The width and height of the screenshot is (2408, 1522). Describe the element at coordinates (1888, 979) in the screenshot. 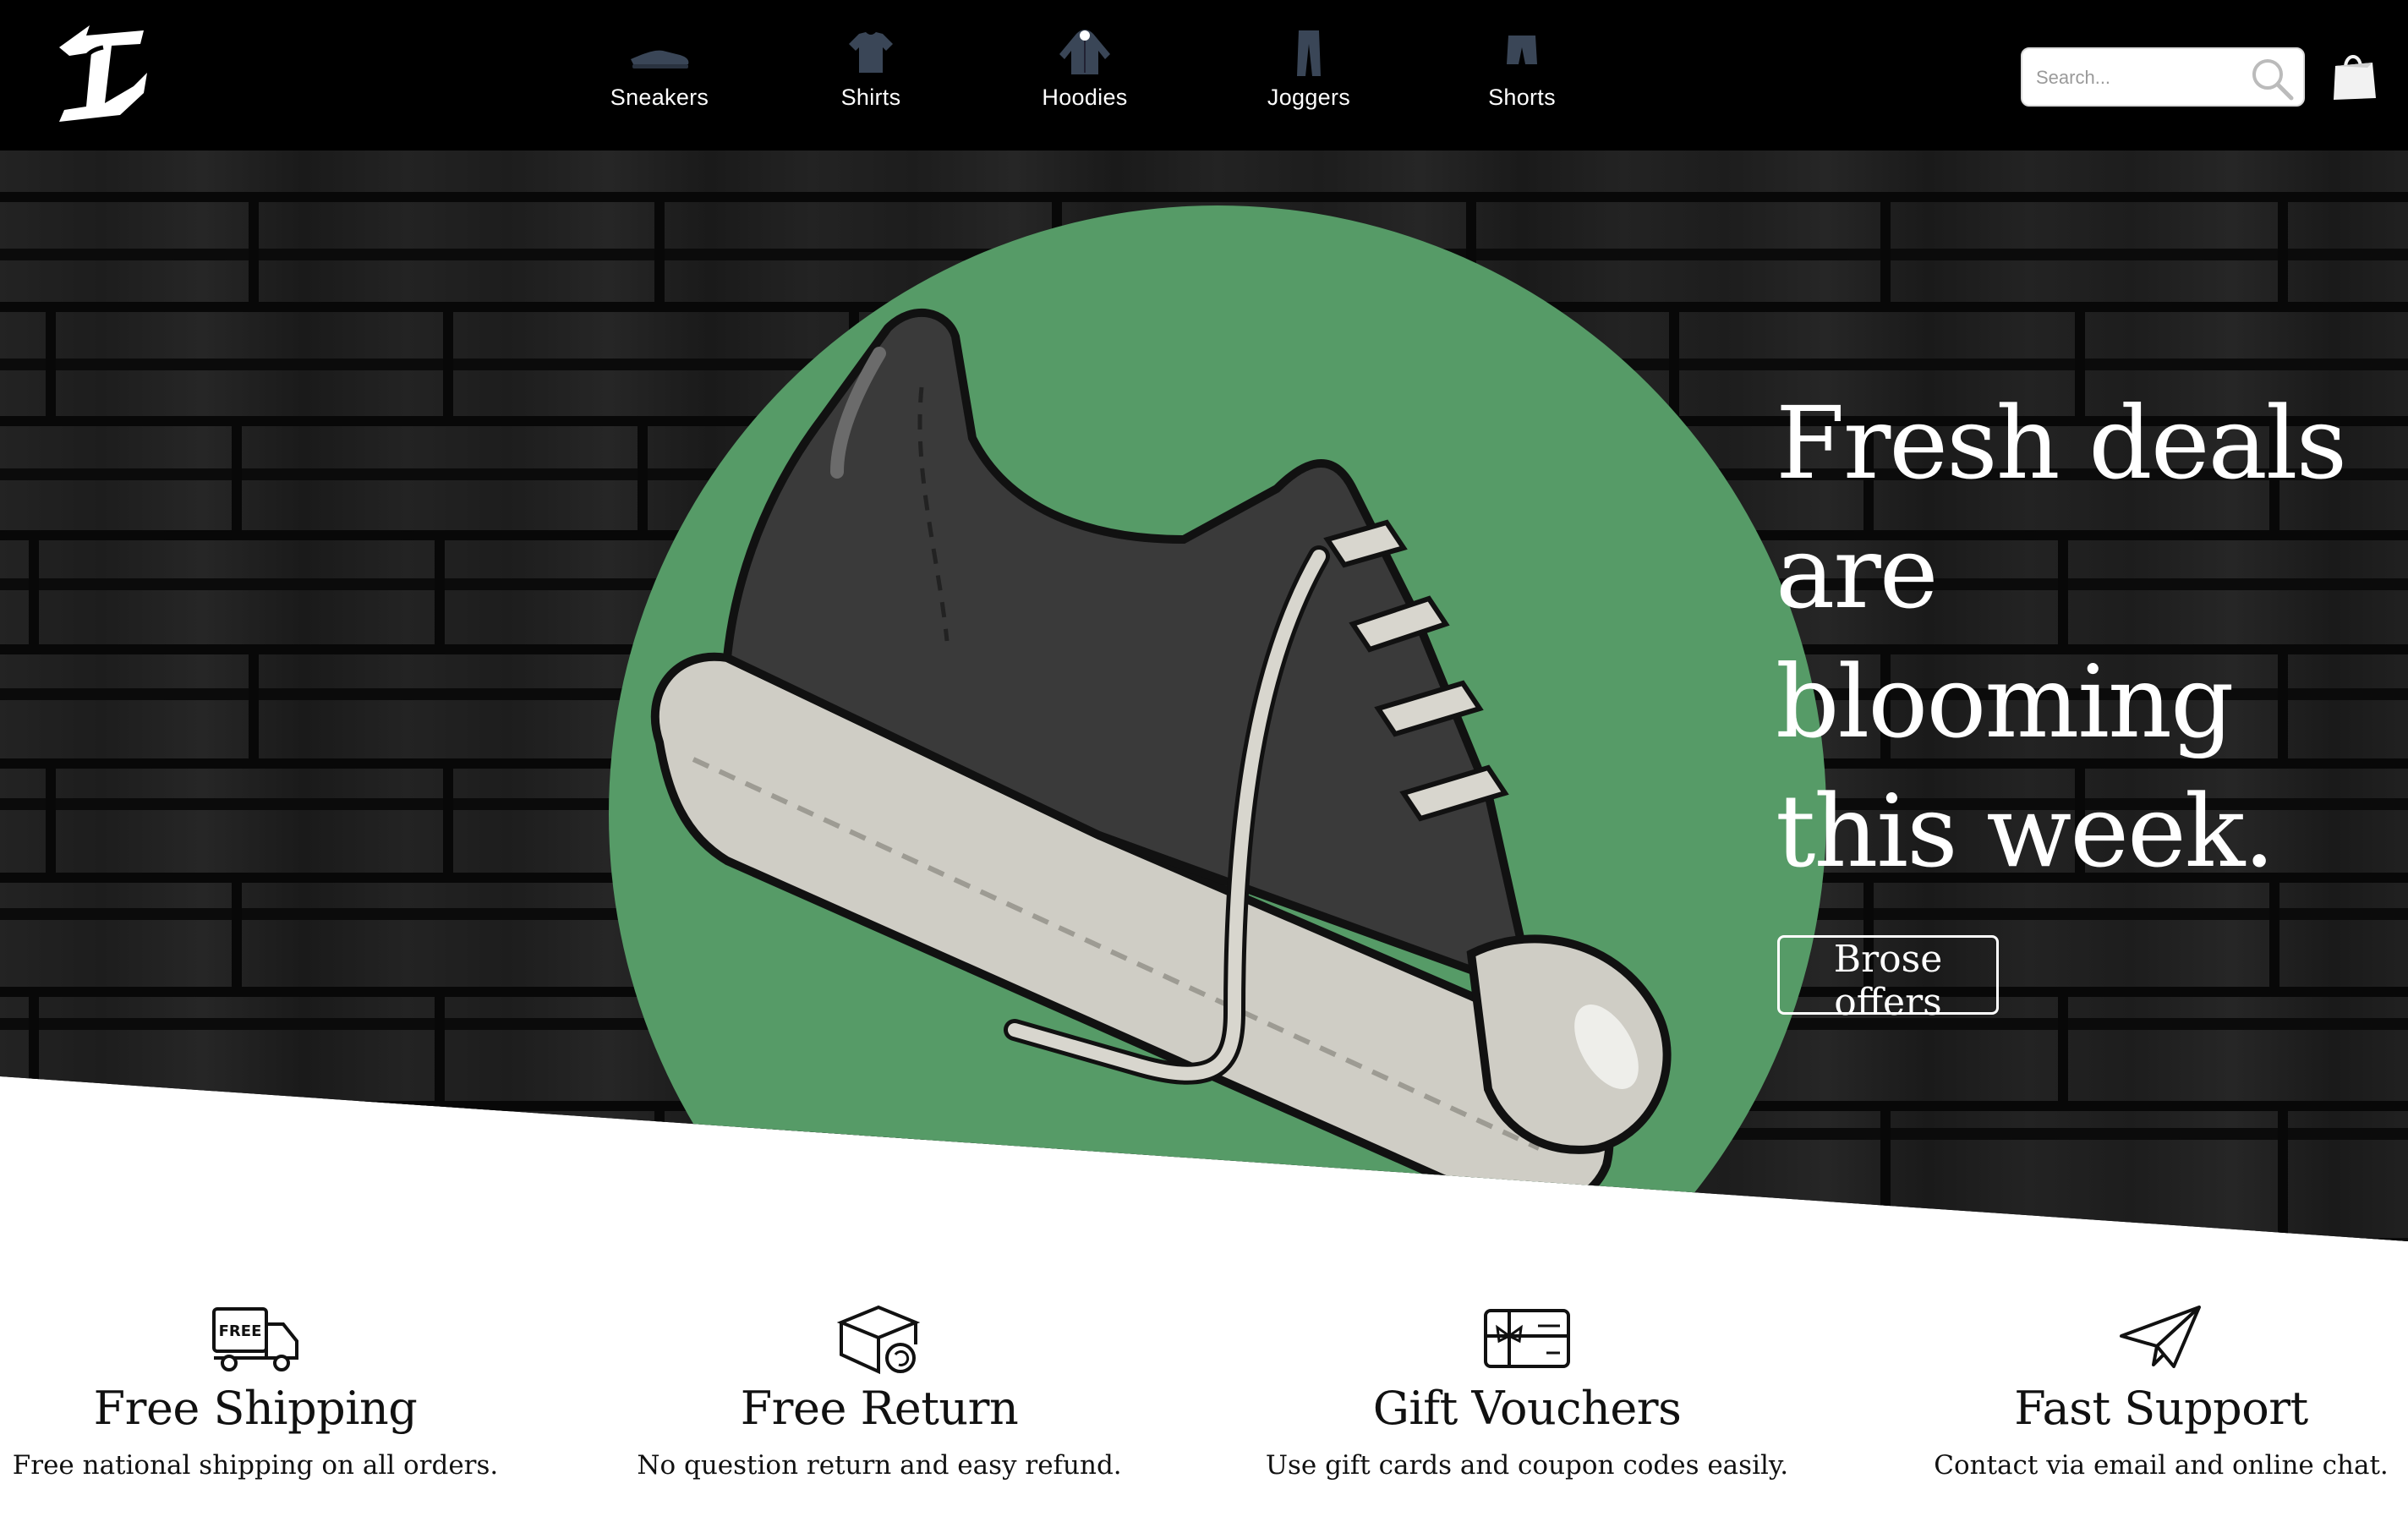

I see `browse-offers-button: Brose offers` at that location.